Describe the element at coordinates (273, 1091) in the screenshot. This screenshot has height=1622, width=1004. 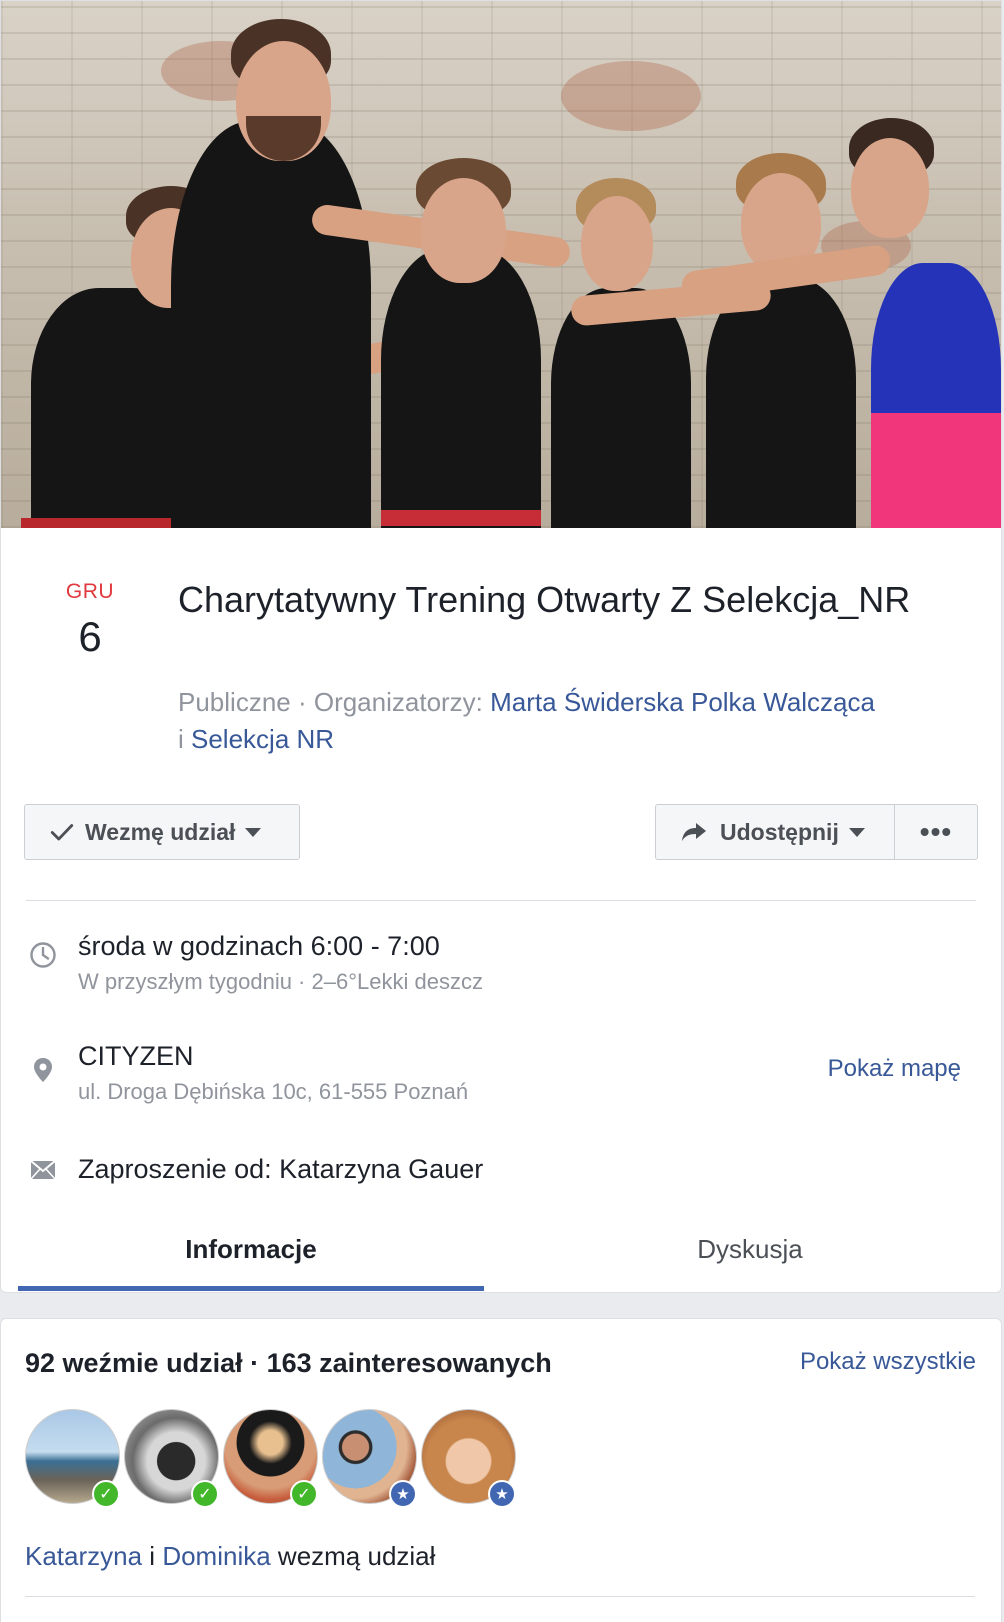
I see `place-address: ul. Droga Dębińska 10c, 61-555 Poznań` at that location.